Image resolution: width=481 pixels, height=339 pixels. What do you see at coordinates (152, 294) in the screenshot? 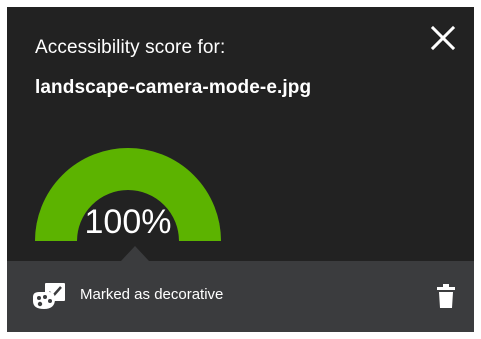
I see `status-label: Marked as decorative` at bounding box center [152, 294].